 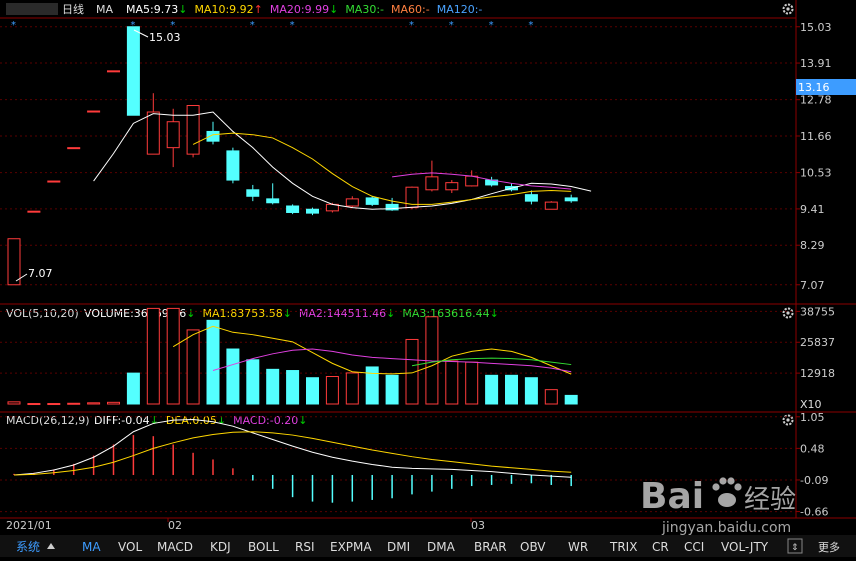 I want to click on header-value: MA30:-, so click(x=364, y=9).